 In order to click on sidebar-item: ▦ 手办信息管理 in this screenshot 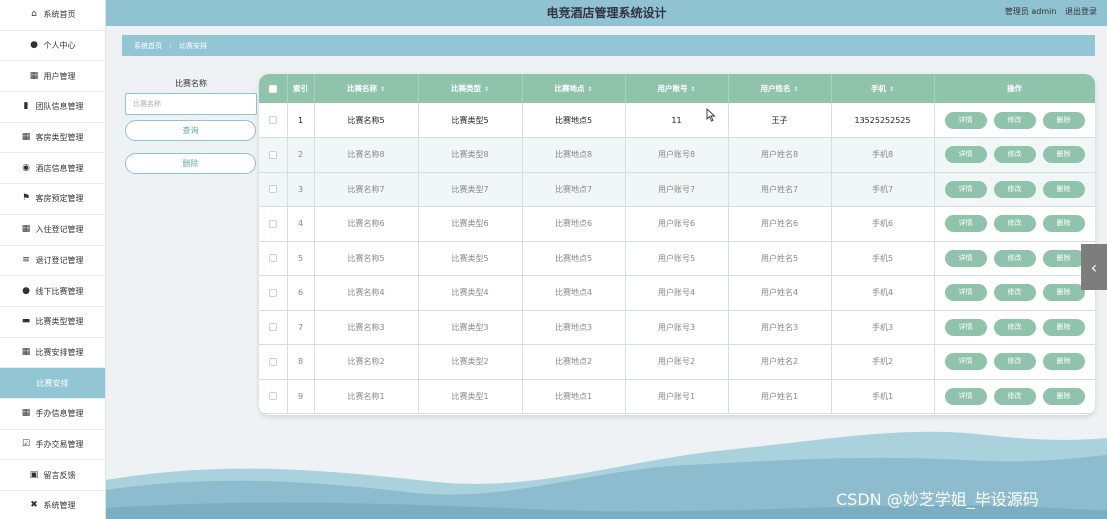, I will do `click(52, 414)`.